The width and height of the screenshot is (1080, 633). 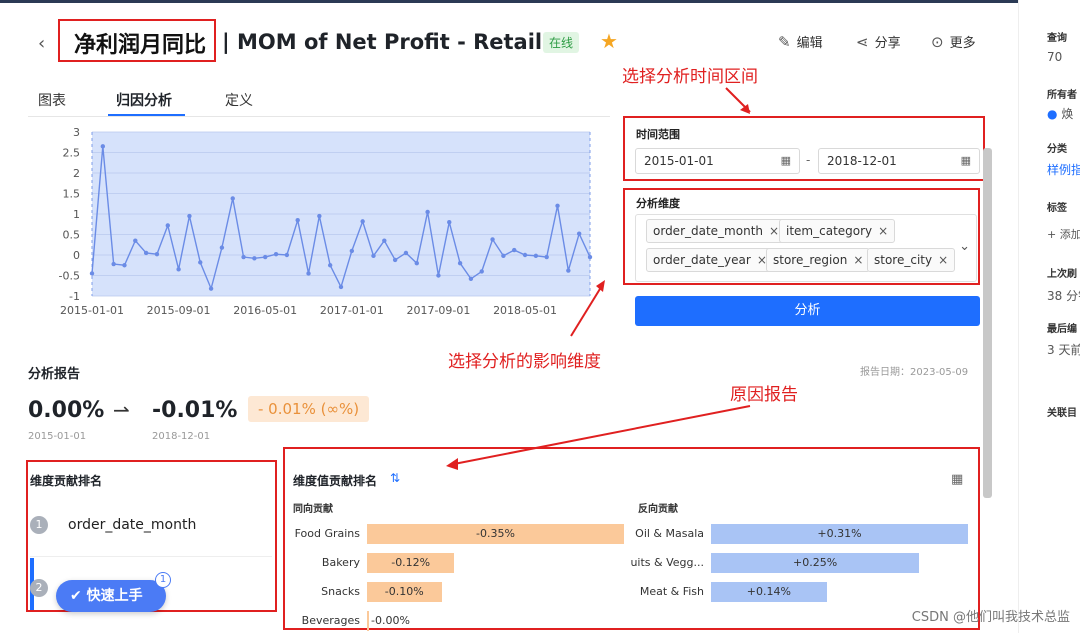 What do you see at coordinates (495, 534) in the screenshot?
I see `contribution-bar: -0.35%` at bounding box center [495, 534].